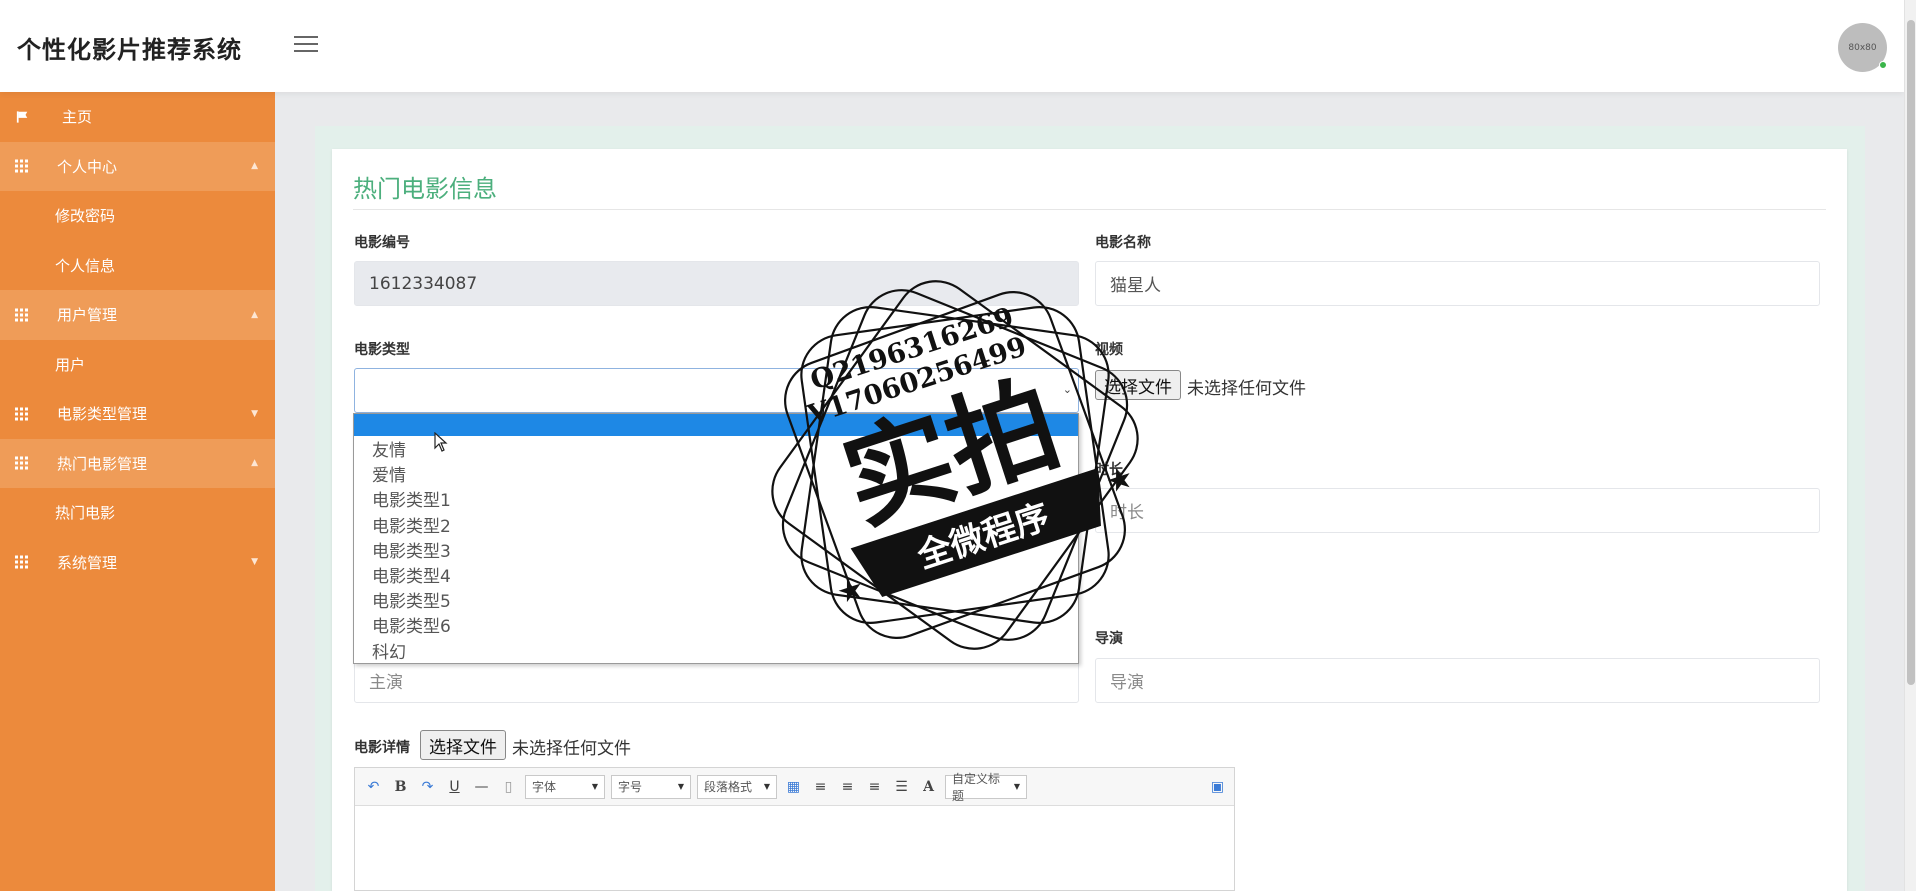 This screenshot has height=891, width=1916. What do you see at coordinates (1089, 209) in the screenshot?
I see `title-divider` at bounding box center [1089, 209].